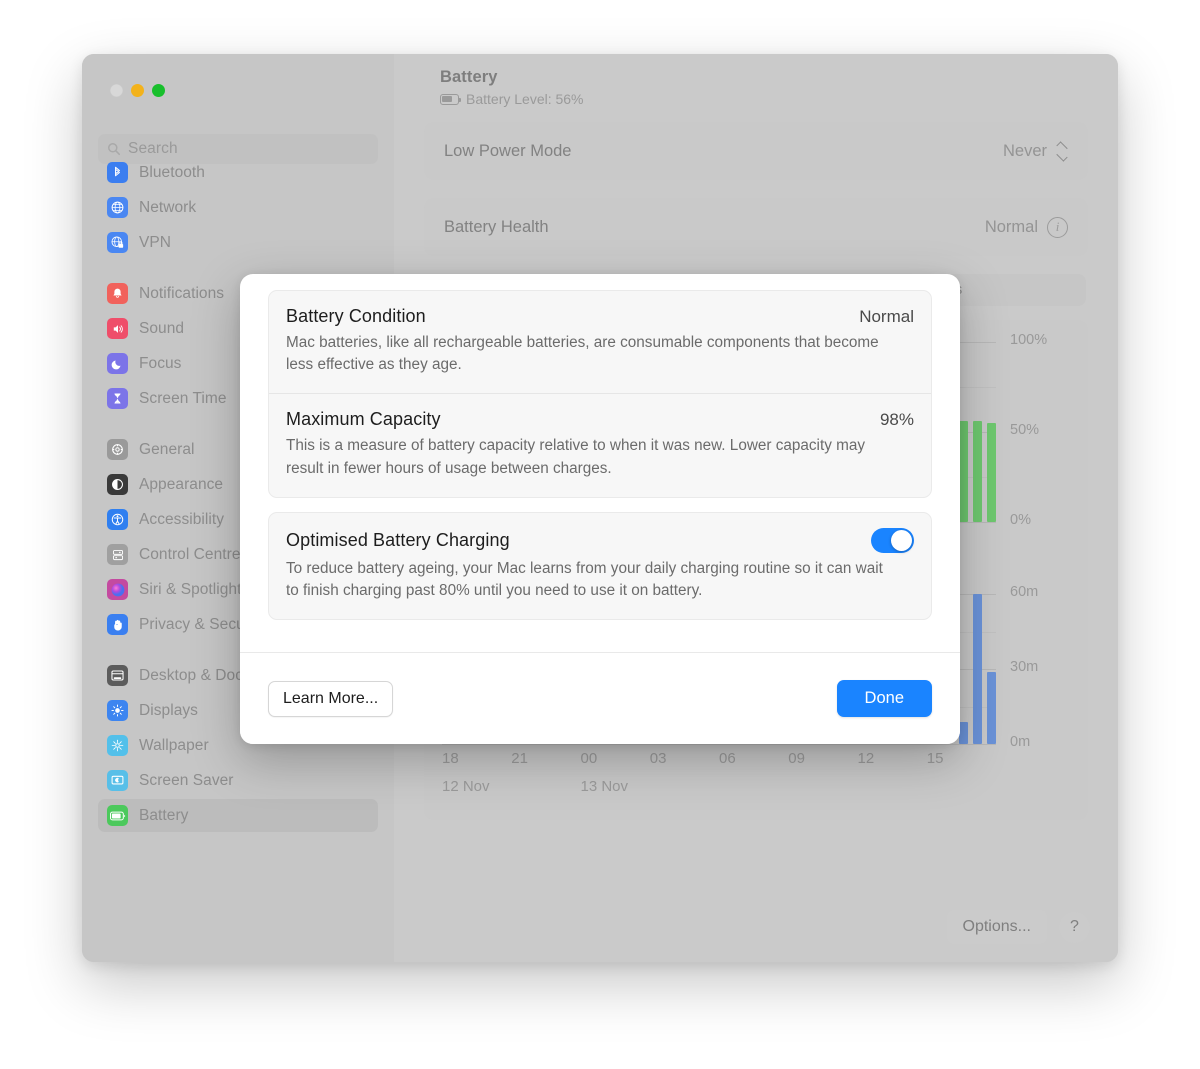  I want to click on sidebar-item-label: Network, so click(168, 207).